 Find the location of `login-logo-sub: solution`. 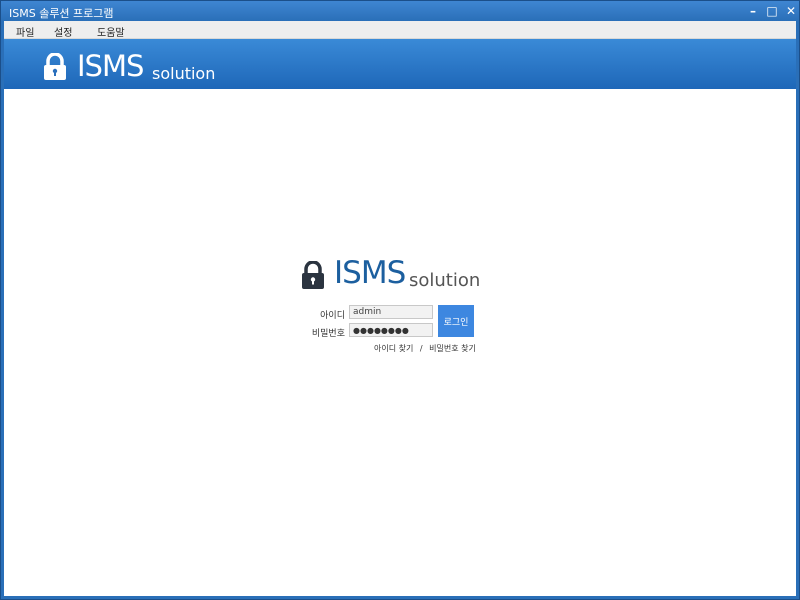

login-logo-sub: solution is located at coordinates (445, 280).